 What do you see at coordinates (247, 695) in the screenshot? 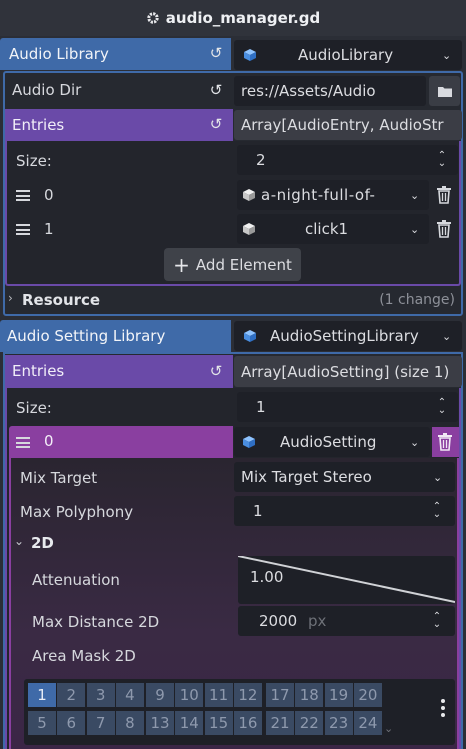
I see `layer-12-toggle: 12` at bounding box center [247, 695].